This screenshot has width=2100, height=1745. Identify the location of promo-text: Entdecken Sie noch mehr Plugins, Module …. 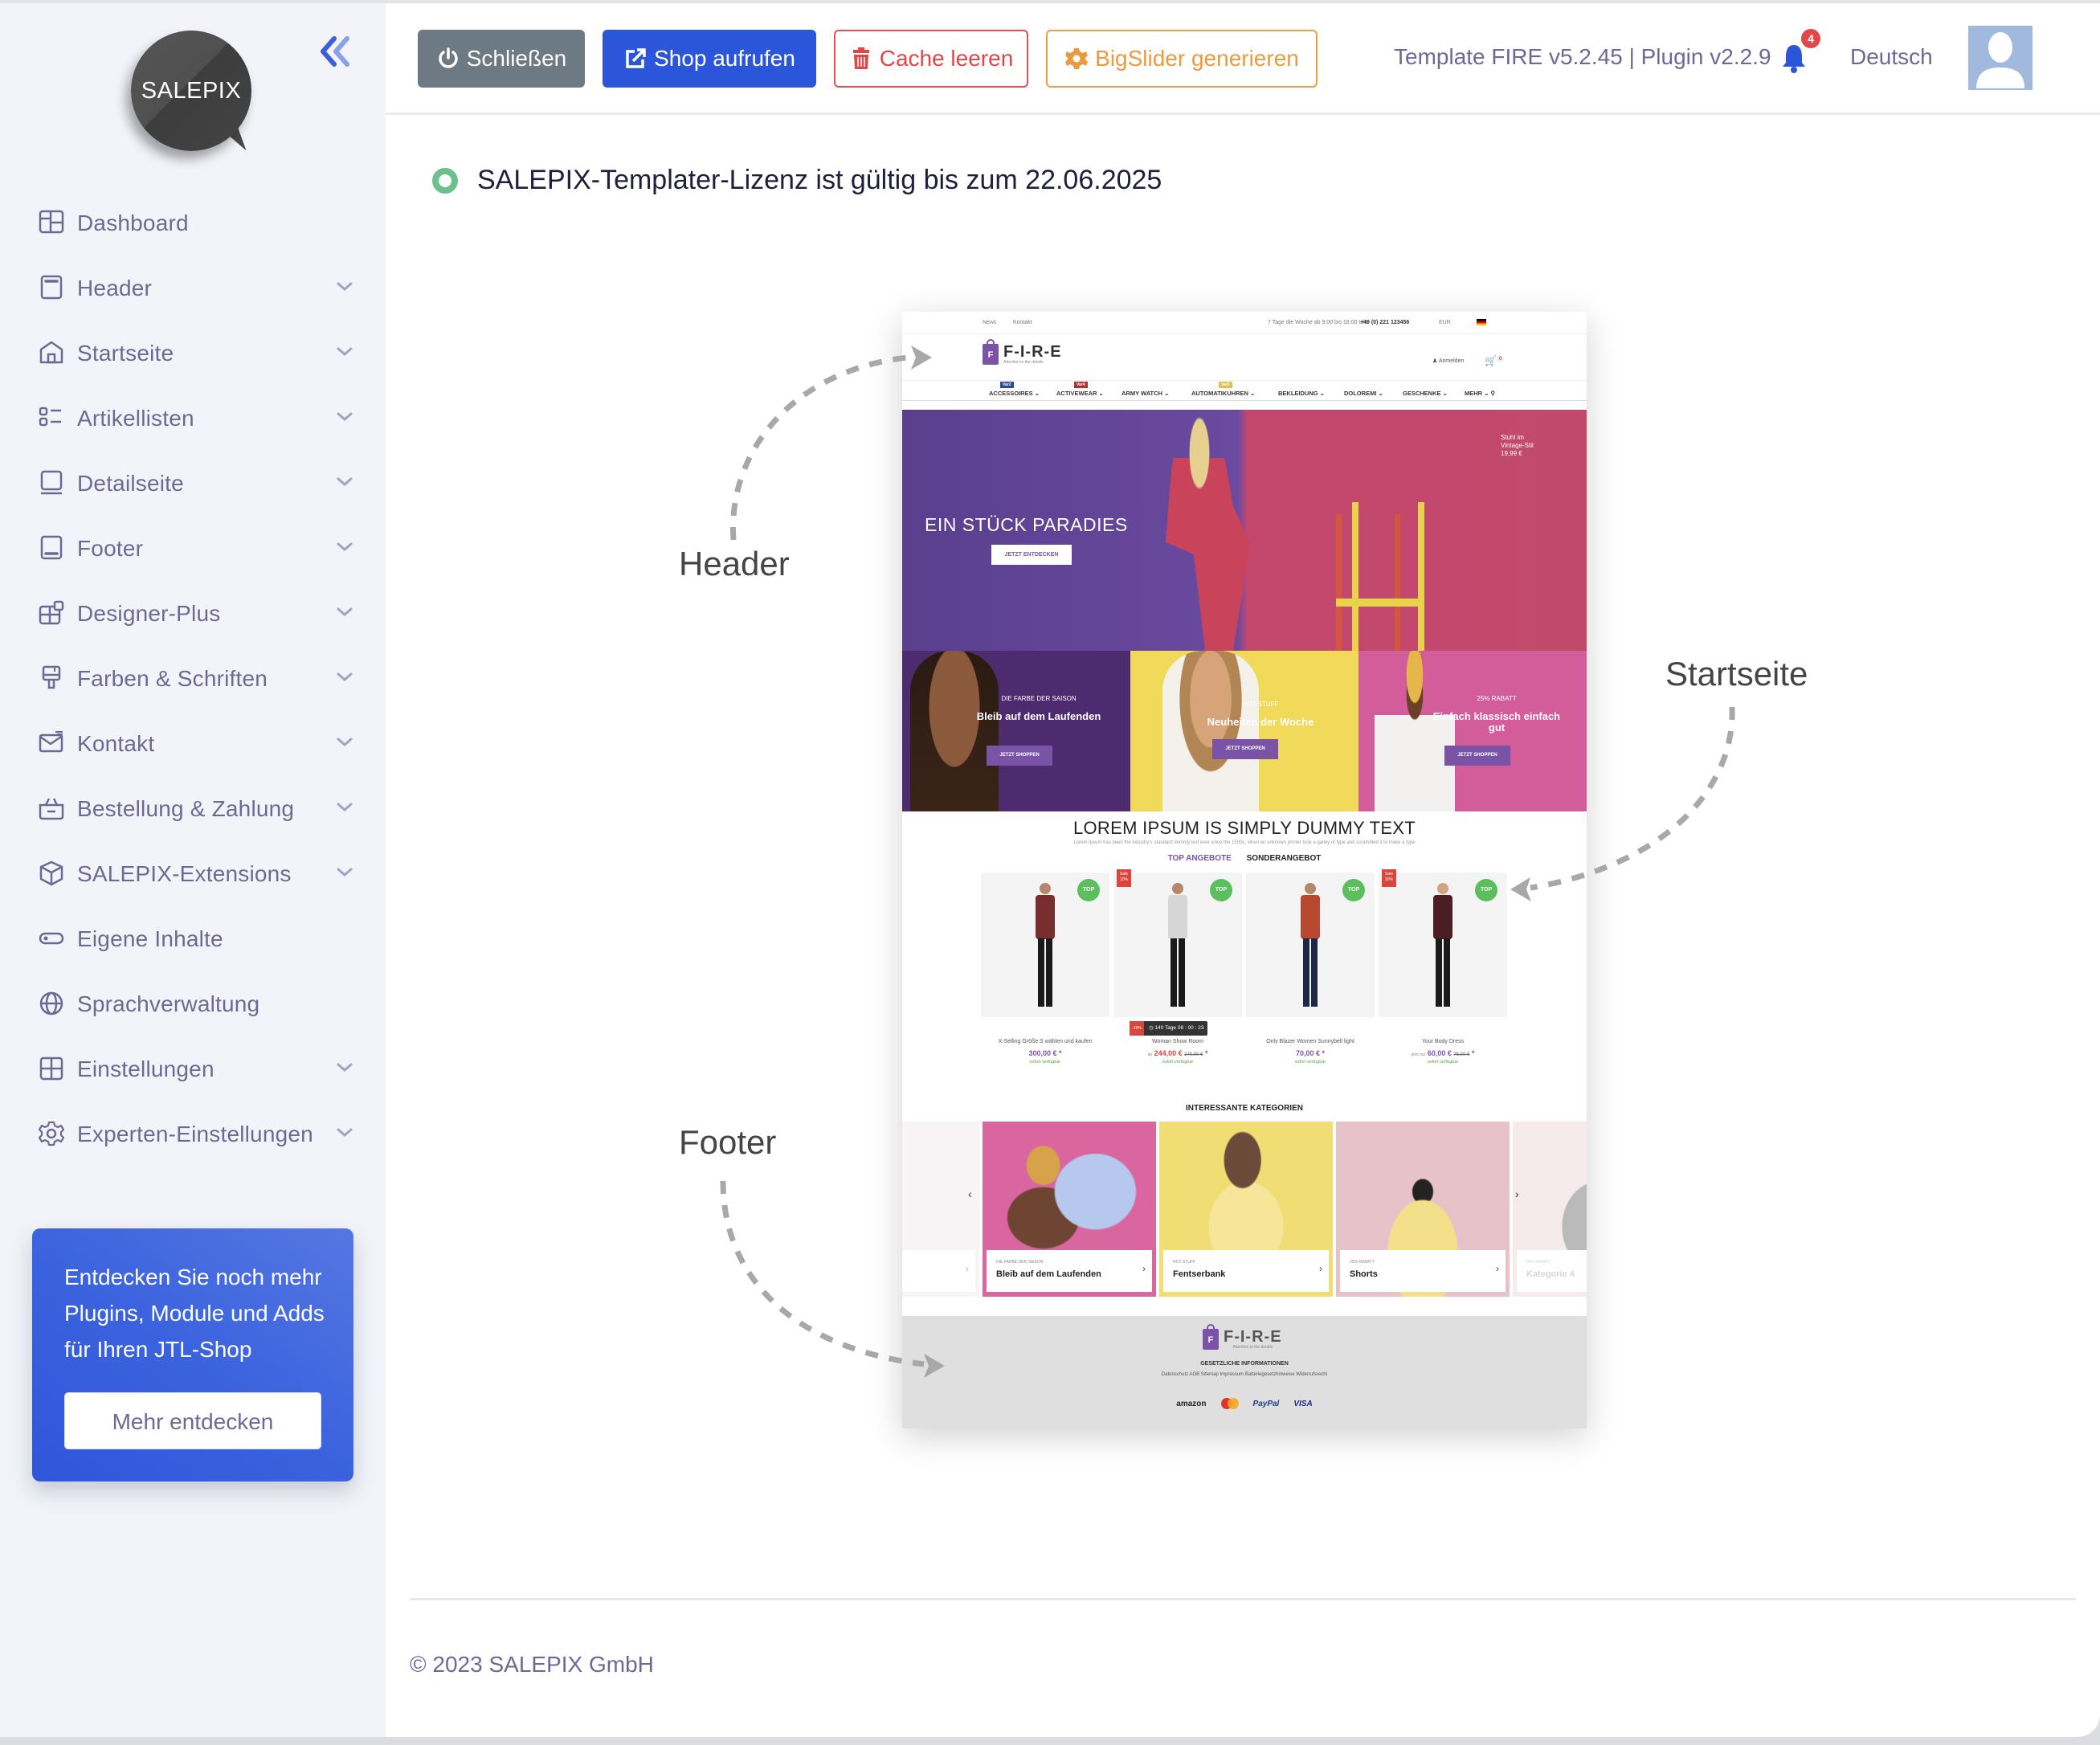
(194, 1313).